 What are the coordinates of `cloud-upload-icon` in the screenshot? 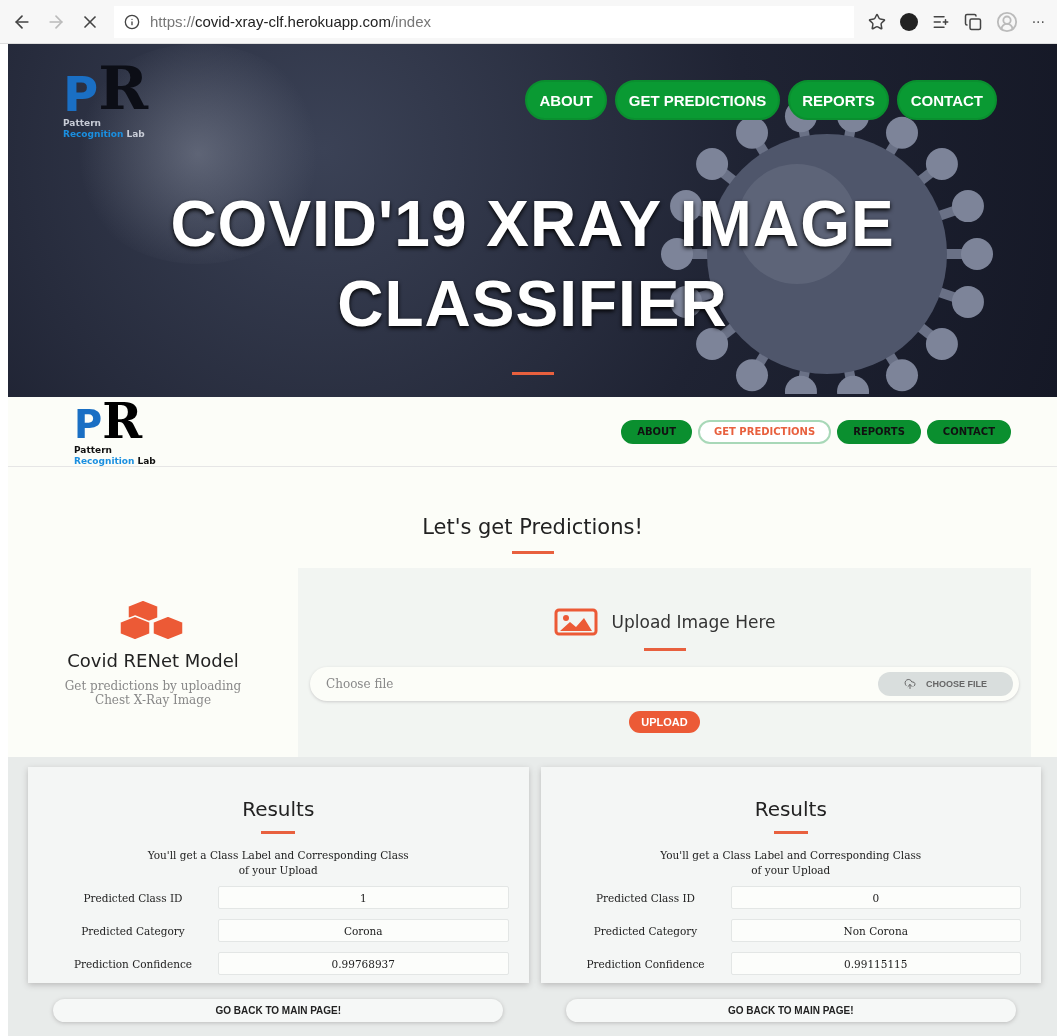 It's located at (910, 684).